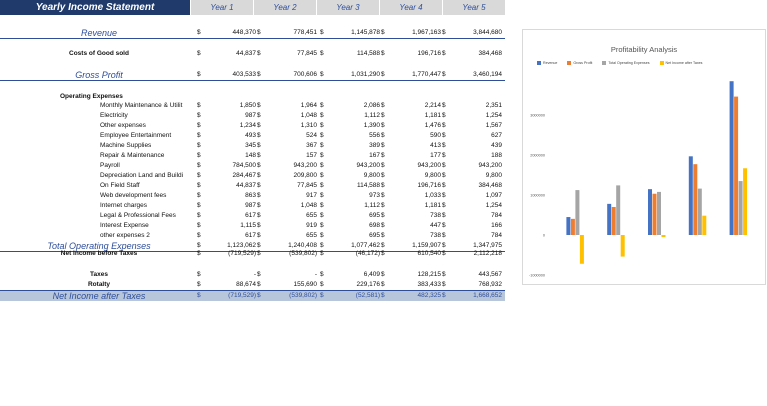 The image size is (767, 406). I want to click on cell-value: (539,802), so click(295, 254).